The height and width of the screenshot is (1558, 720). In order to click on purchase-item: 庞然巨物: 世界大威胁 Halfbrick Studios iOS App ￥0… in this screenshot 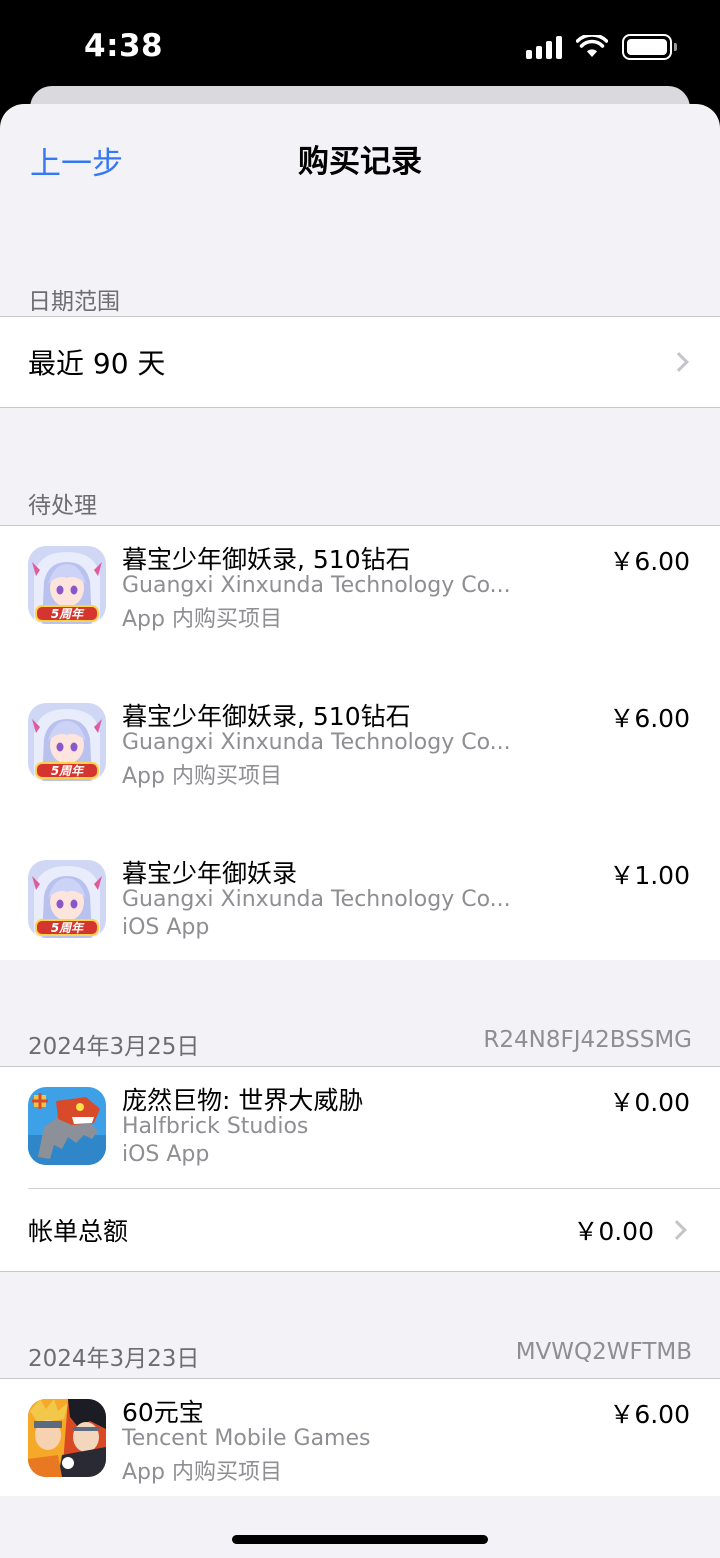, I will do `click(360, 1127)`.